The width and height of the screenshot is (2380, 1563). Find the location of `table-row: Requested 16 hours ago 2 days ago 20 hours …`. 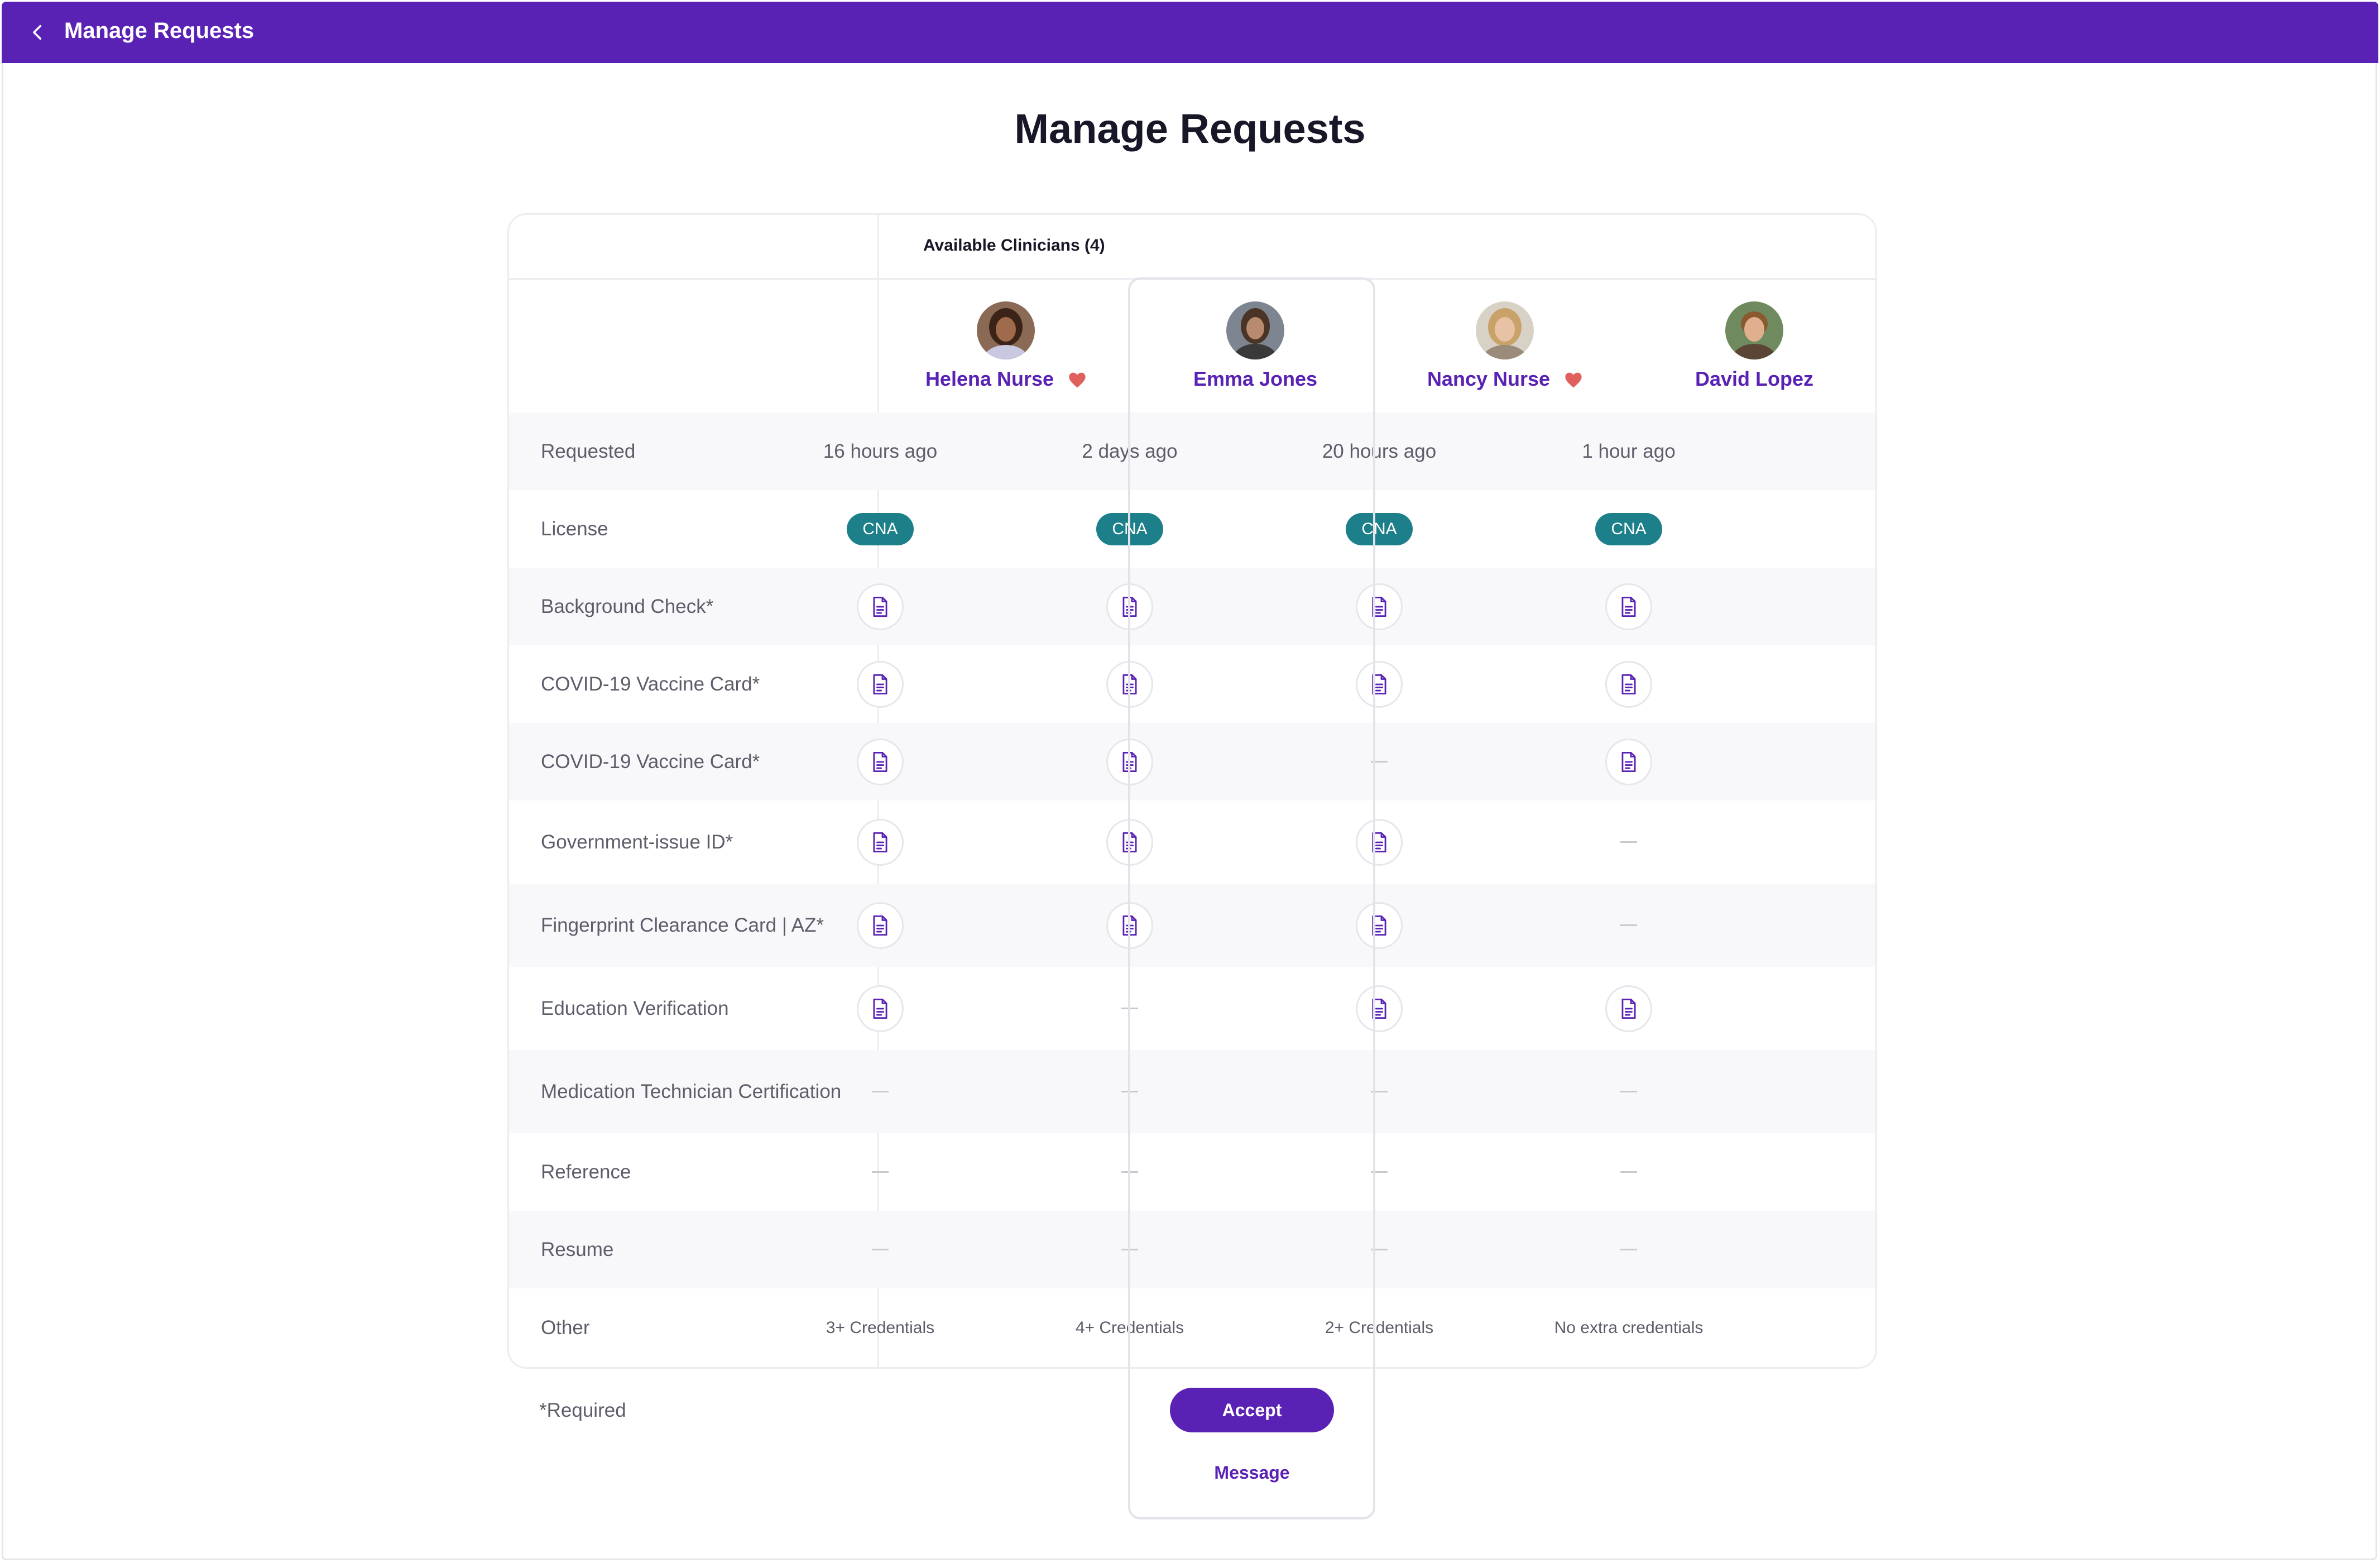

table-row: Requested 16 hours ago 2 days ago 20 hours … is located at coordinates (1192, 451).